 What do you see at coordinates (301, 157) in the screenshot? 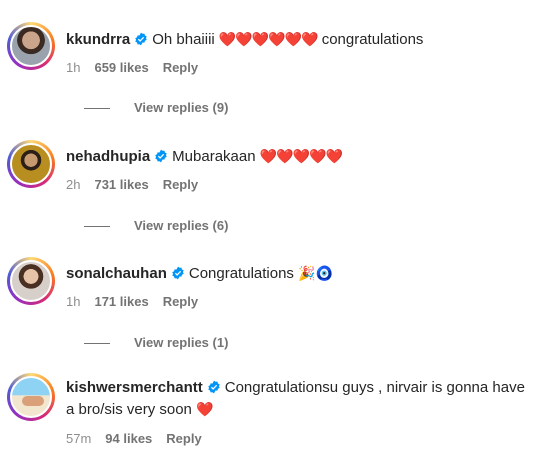
I see `comment-emoji: ❤️❤️❤️❤️❤️` at bounding box center [301, 157].